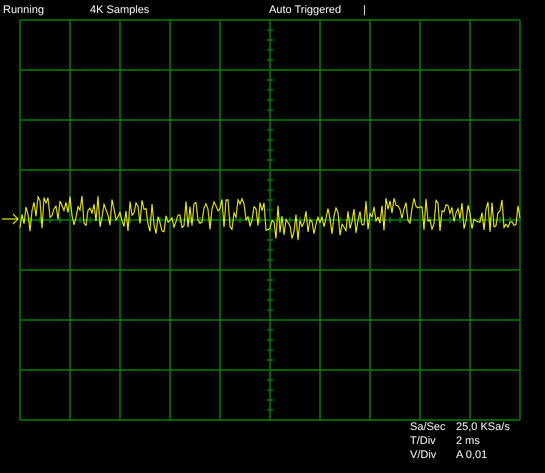 The width and height of the screenshot is (545, 473). I want to click on run-state: Running, so click(24, 10).